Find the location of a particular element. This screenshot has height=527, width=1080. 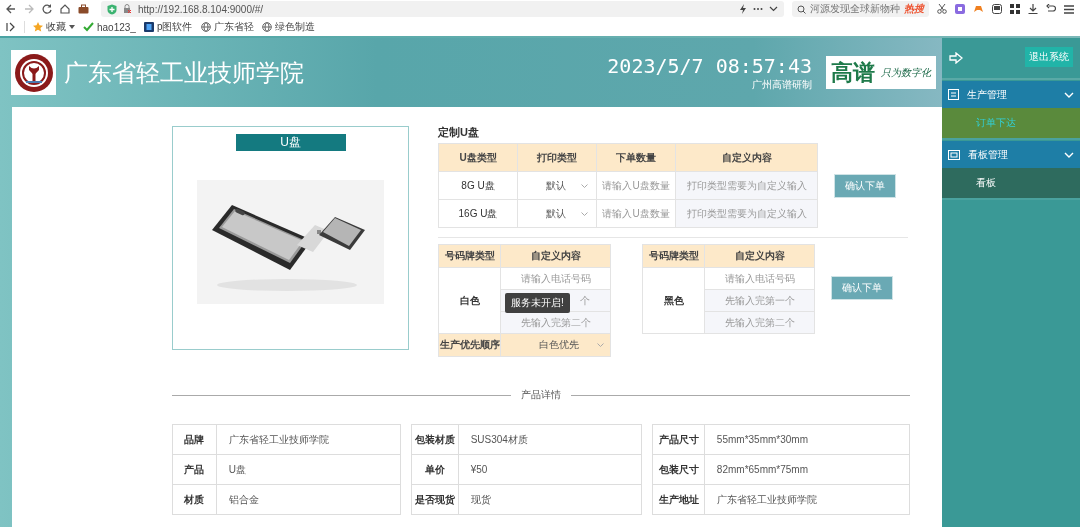

check-icon is located at coordinates (88, 27).